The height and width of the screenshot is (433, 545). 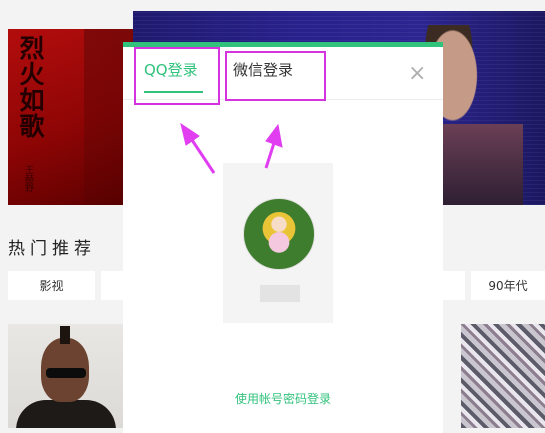 I want to click on playlist-cover-flowers, so click(x=503, y=376).